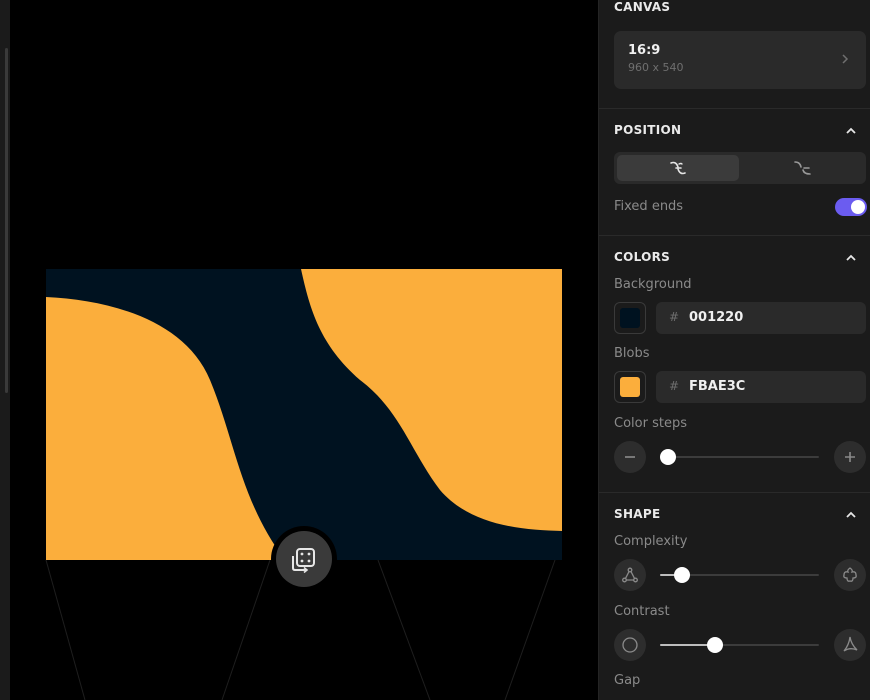 The image size is (870, 700). Describe the element at coordinates (637, 514) in the screenshot. I see `shape-section-title: SHAPE` at that location.